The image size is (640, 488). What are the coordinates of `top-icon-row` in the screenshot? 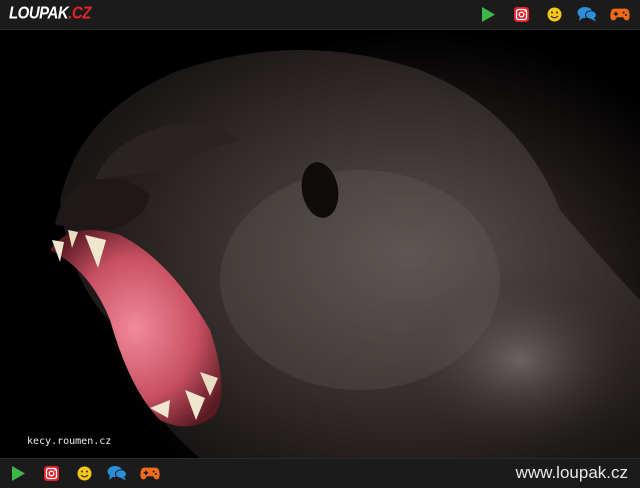 It's located at (554, 14).